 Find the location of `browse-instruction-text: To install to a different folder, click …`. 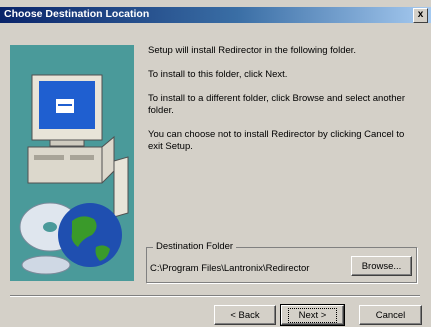

browse-instruction-text: To install to a different folder, click … is located at coordinates (276, 104).